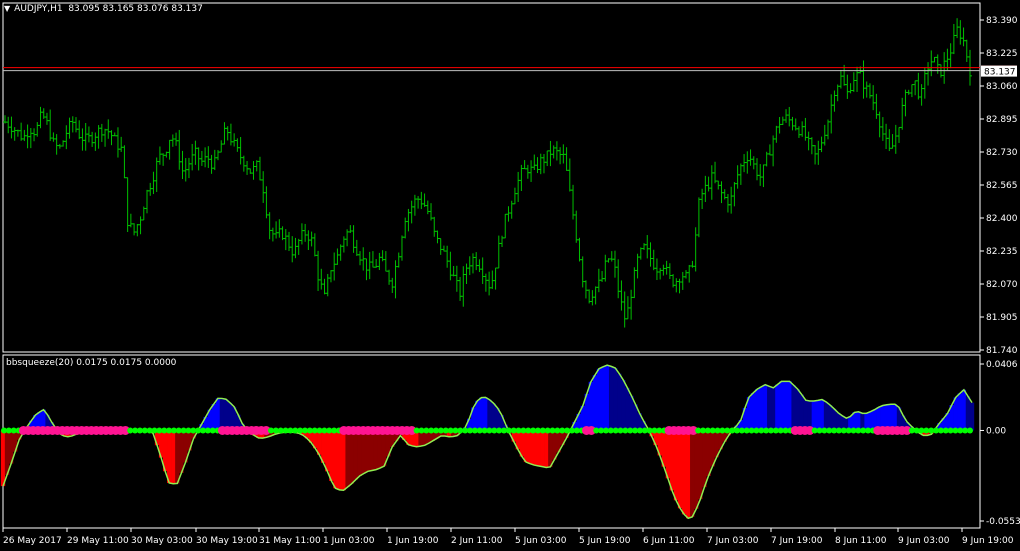 The image size is (1020, 551). I want to click on price-tick-label: 82.565, so click(1002, 186).